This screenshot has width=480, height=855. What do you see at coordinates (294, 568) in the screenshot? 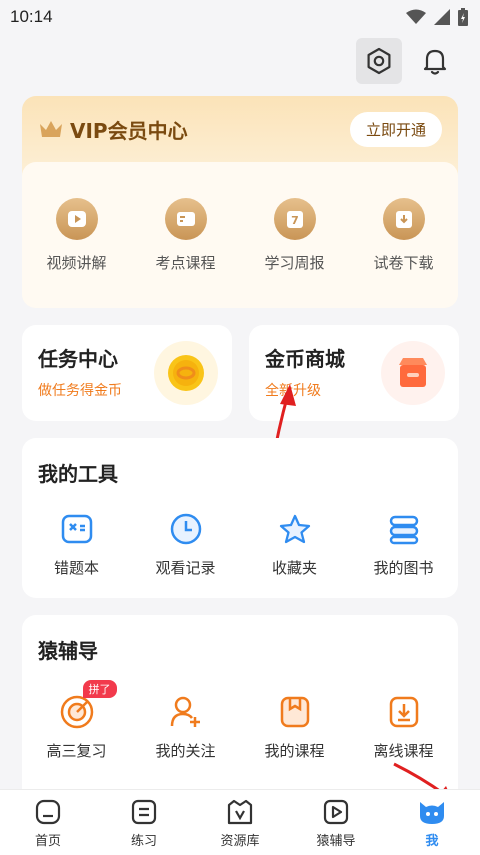
I see `tool-label: 收藏夹` at bounding box center [294, 568].